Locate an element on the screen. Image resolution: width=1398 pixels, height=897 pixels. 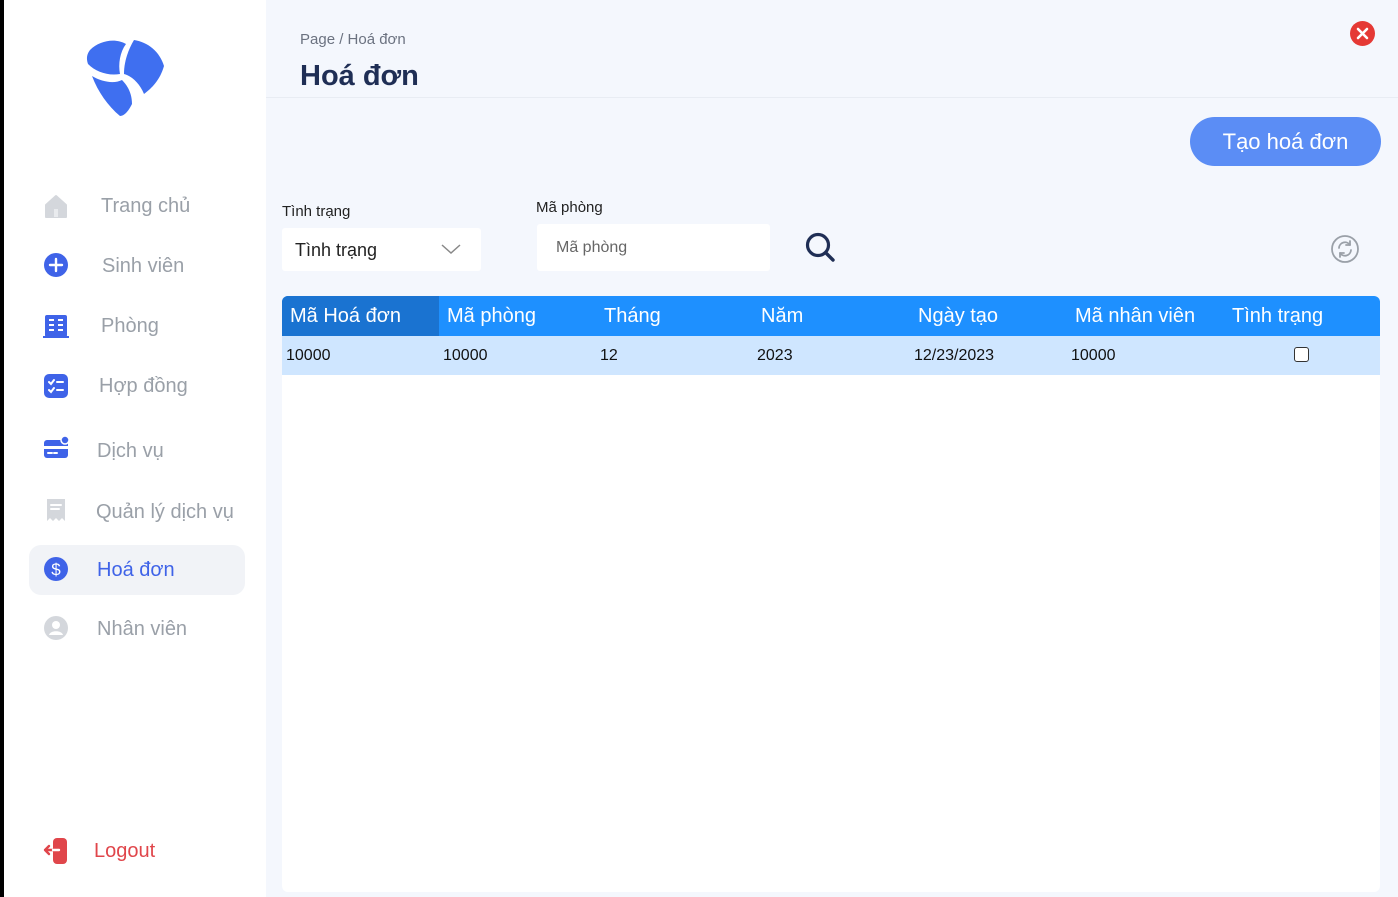
column-header: Tình trạng is located at coordinates (1302, 316).